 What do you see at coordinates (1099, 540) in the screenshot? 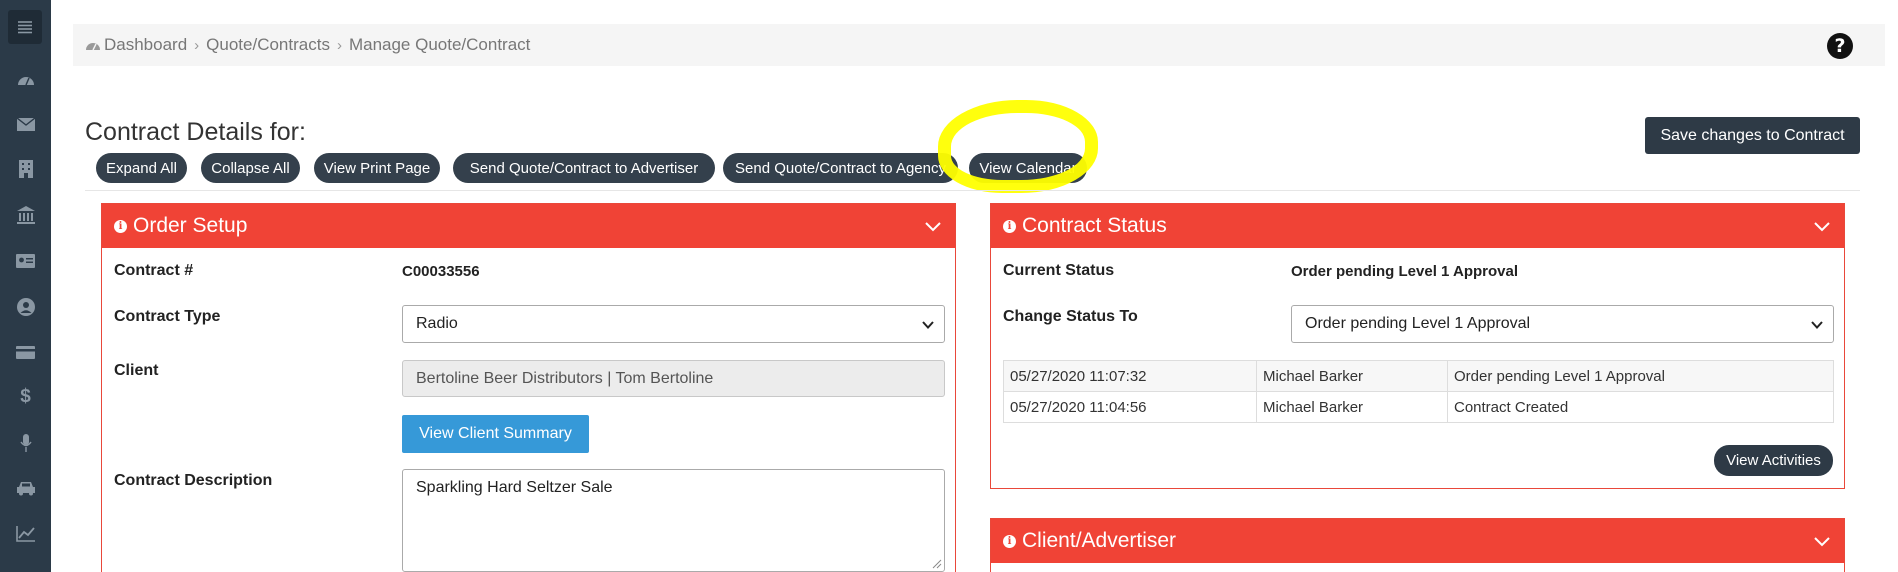
I see `client-advertiser-title: Client/Advertiser` at bounding box center [1099, 540].